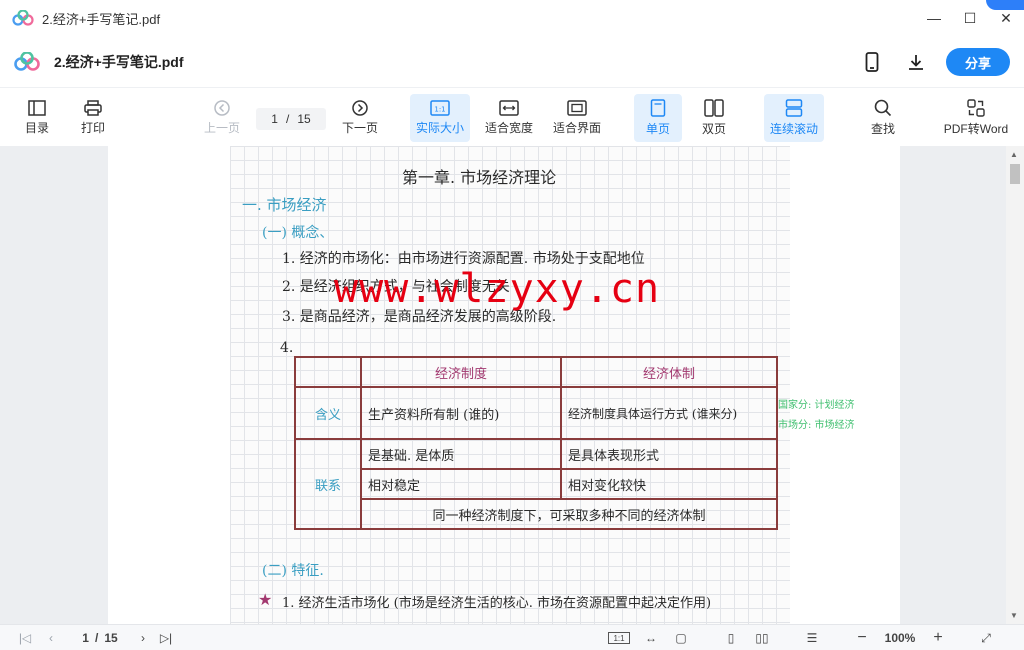  I want to click on page-number-input: 1 / 15, so click(291, 119).